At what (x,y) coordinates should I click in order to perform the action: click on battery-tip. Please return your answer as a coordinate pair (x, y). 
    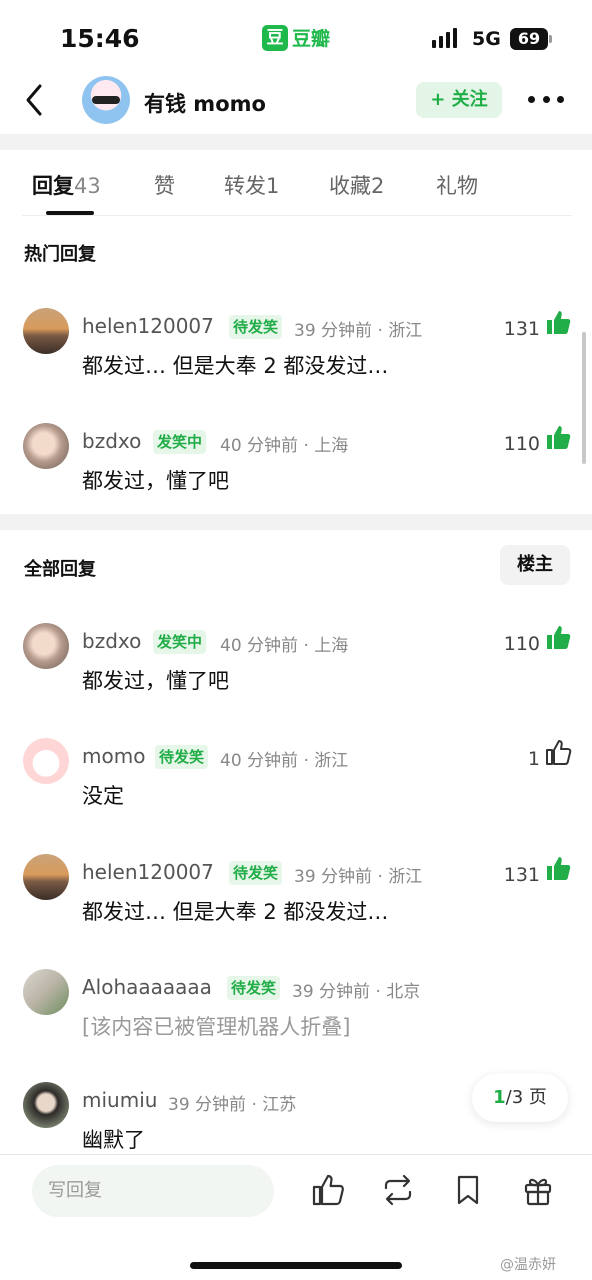
    Looking at the image, I should click on (550, 39).